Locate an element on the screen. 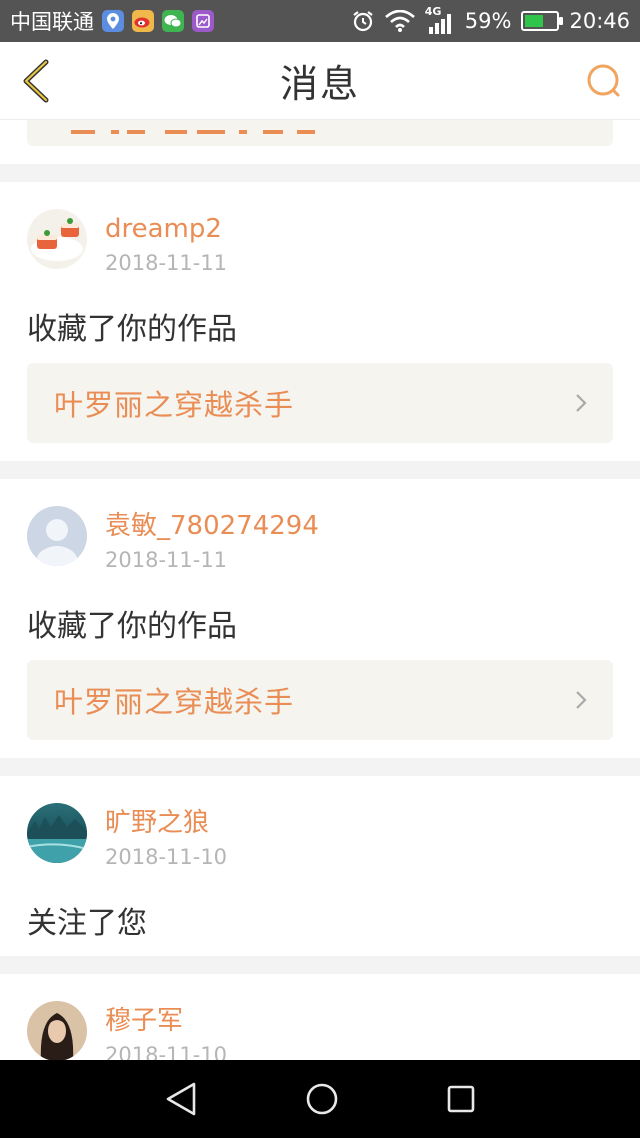 This screenshot has width=640, height=1138. username: 穆子军 is located at coordinates (166, 1021).